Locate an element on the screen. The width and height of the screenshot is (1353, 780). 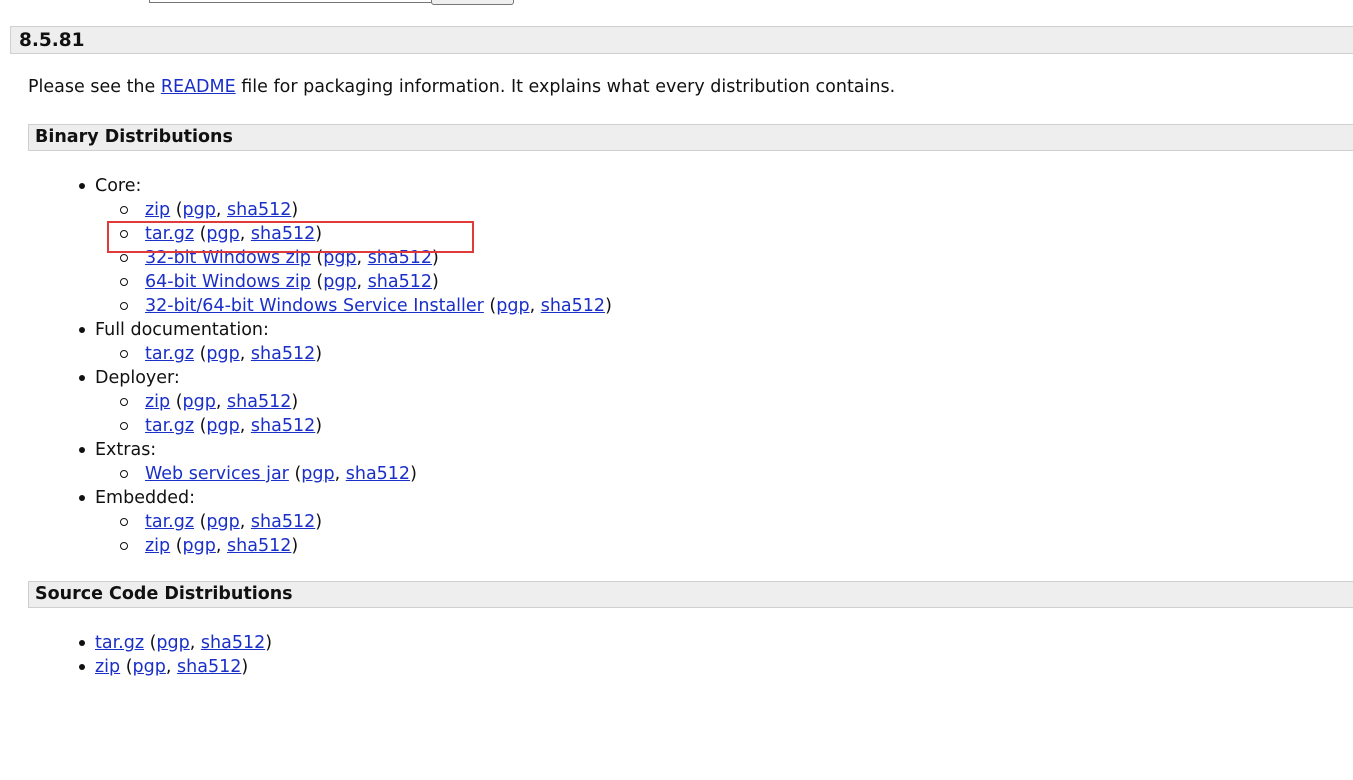
docs-label: Full documentation: is located at coordinates (182, 330).